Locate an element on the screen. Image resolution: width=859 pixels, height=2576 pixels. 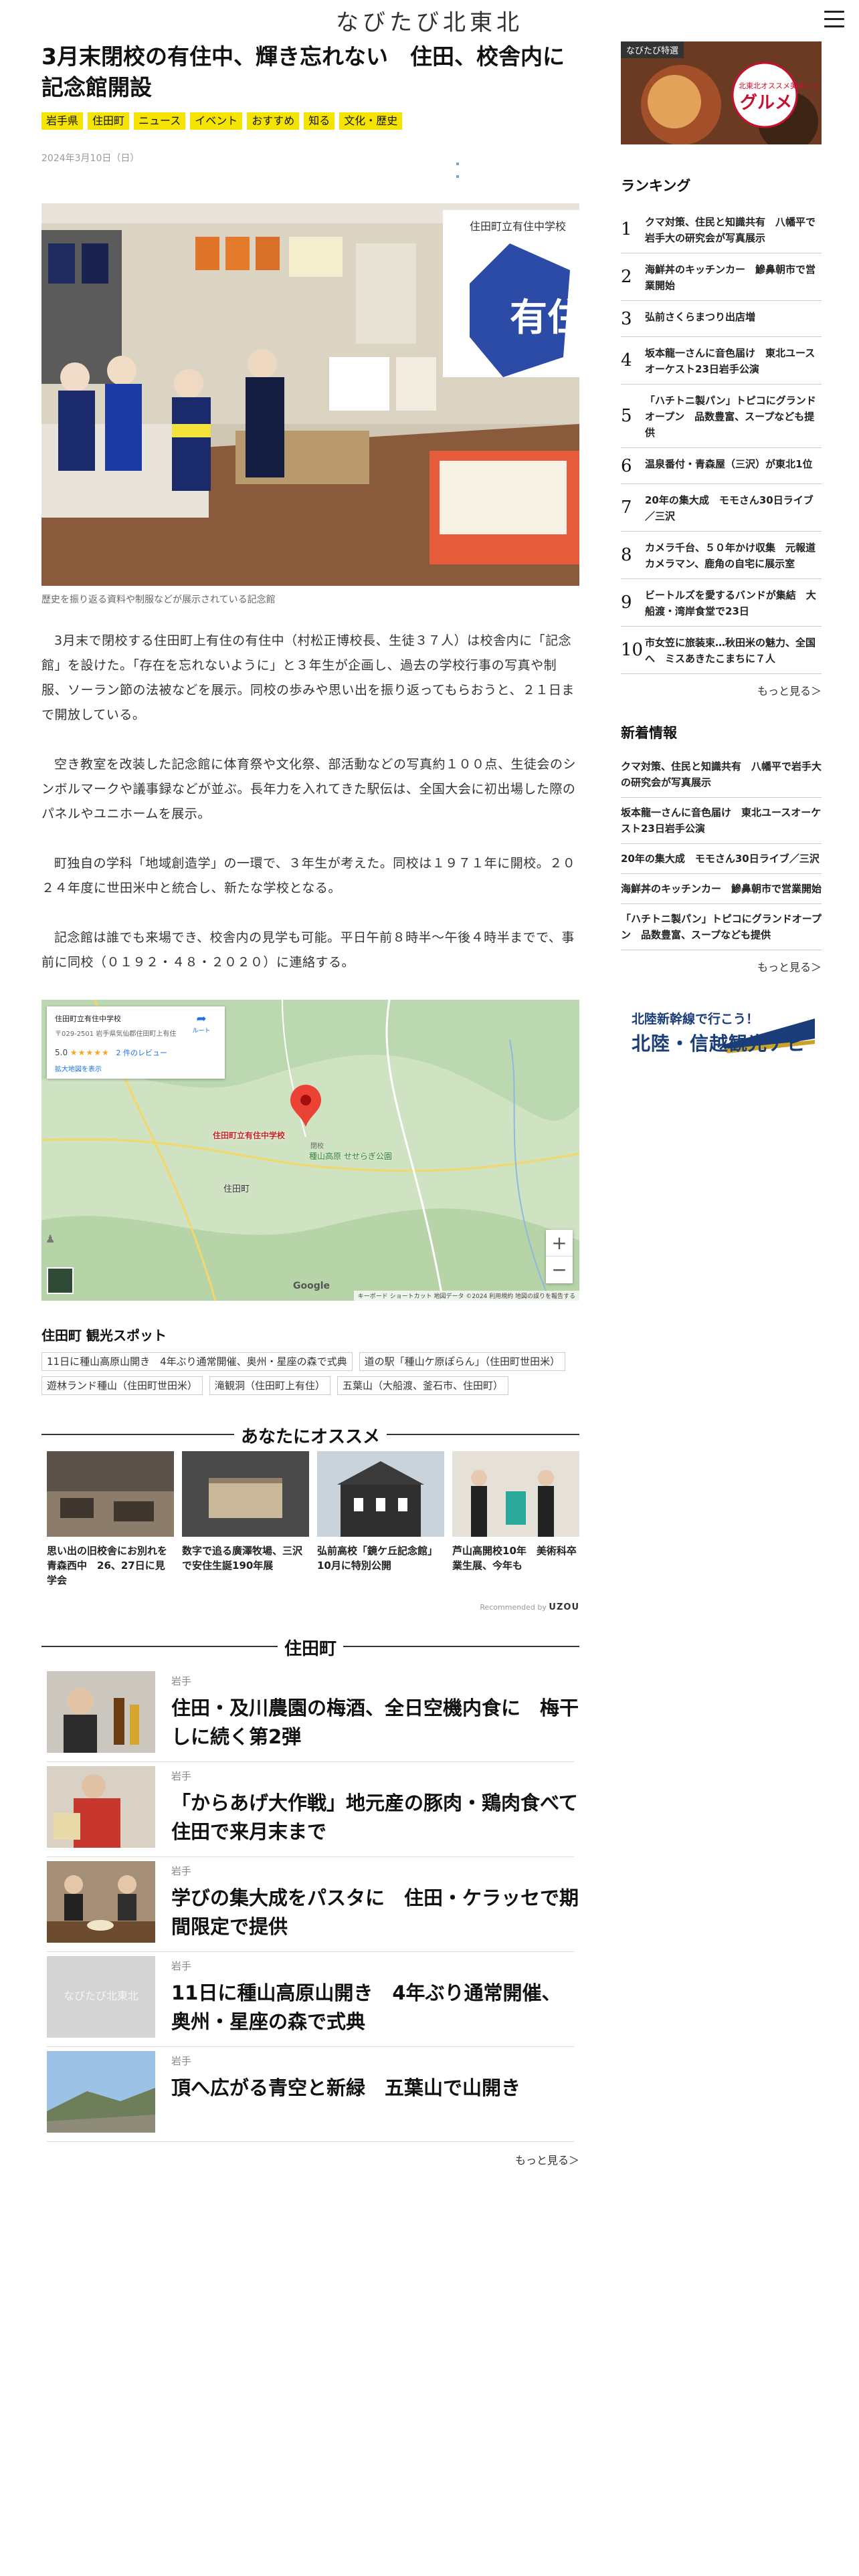
rank-number: 10 is located at coordinates (633, 650).